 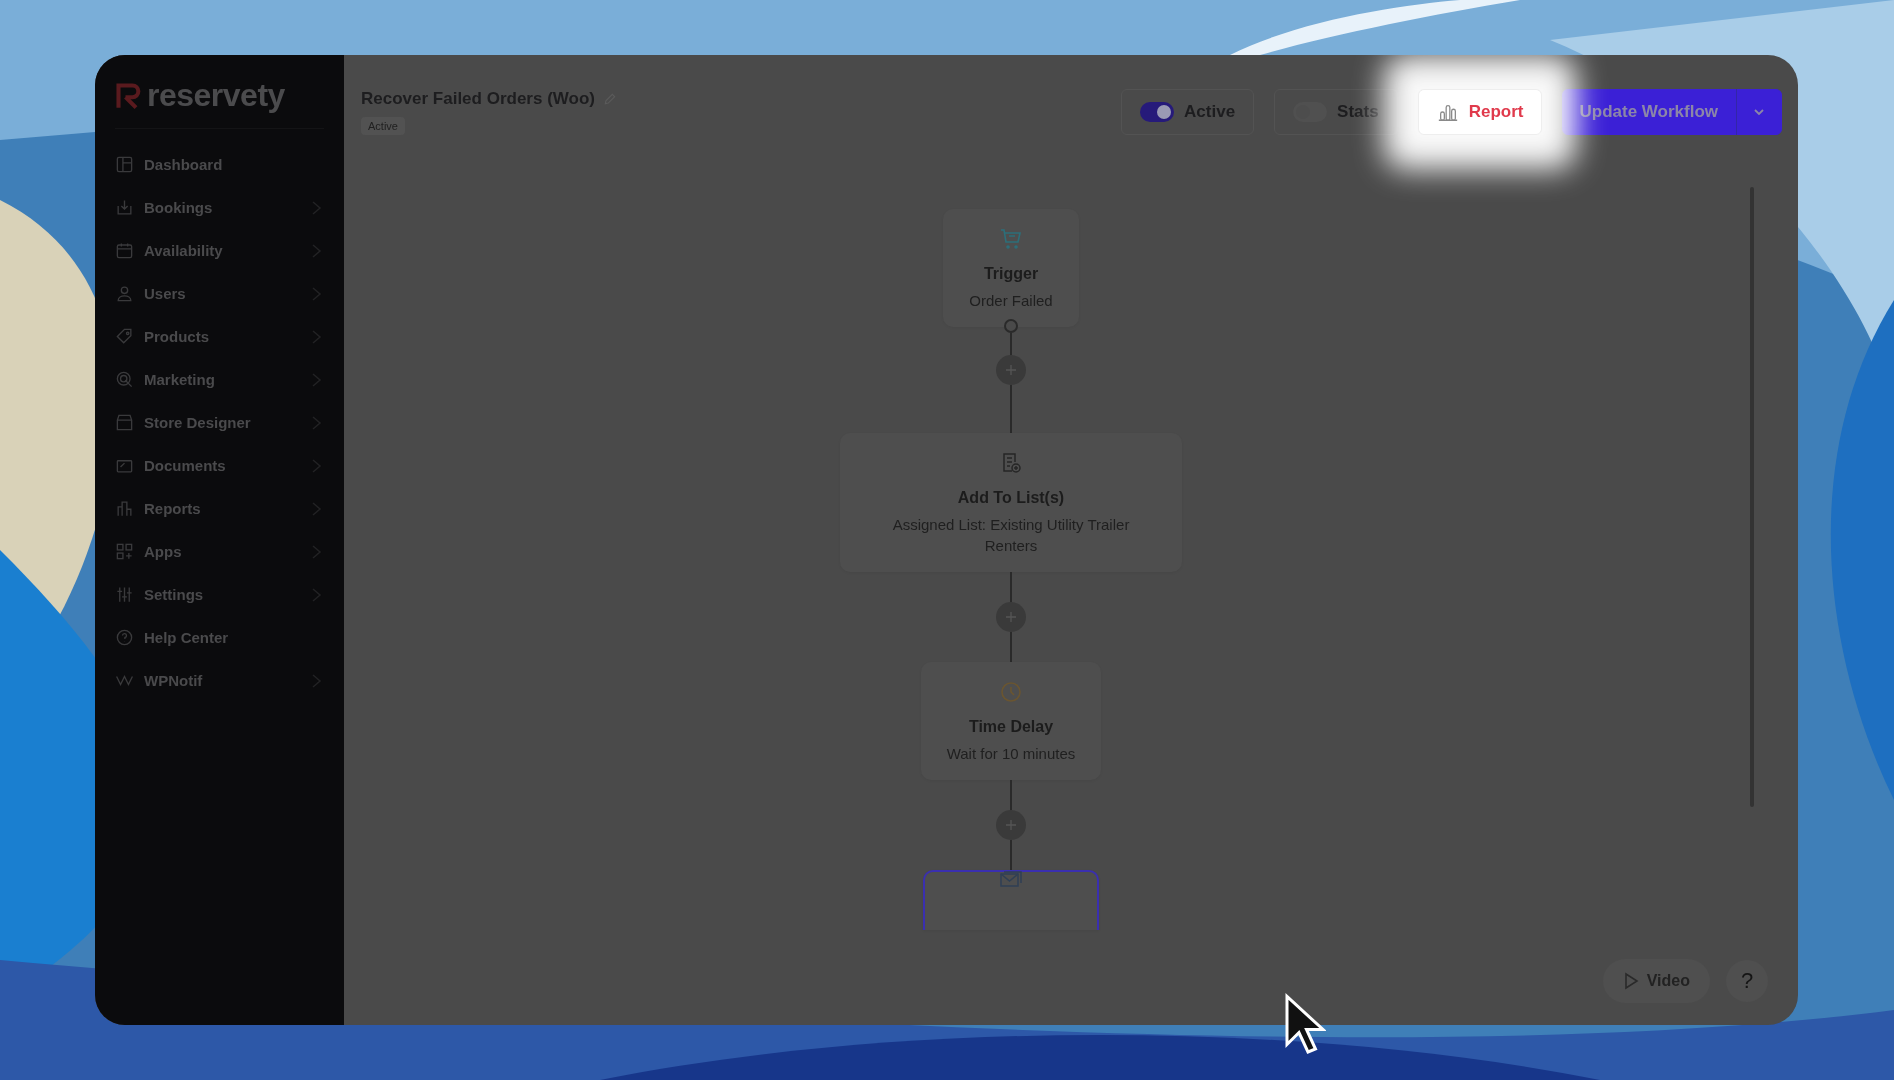 I want to click on apps-icon, so click(x=124, y=551).